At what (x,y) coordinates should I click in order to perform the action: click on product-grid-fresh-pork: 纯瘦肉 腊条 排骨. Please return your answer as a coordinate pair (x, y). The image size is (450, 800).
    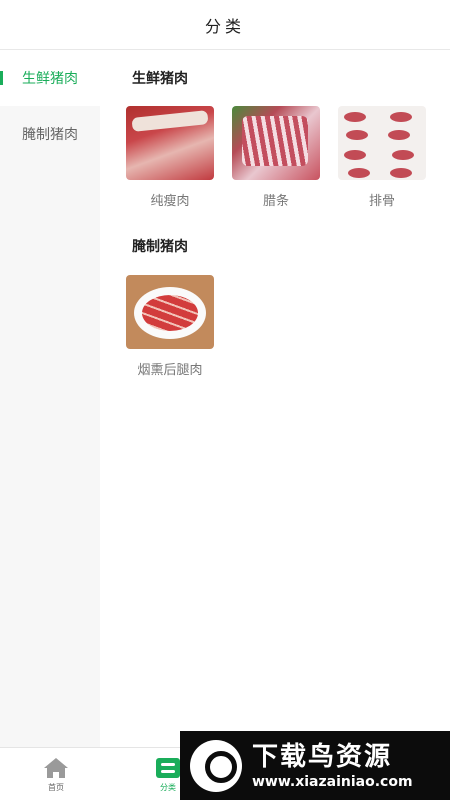
    Looking at the image, I should click on (276, 157).